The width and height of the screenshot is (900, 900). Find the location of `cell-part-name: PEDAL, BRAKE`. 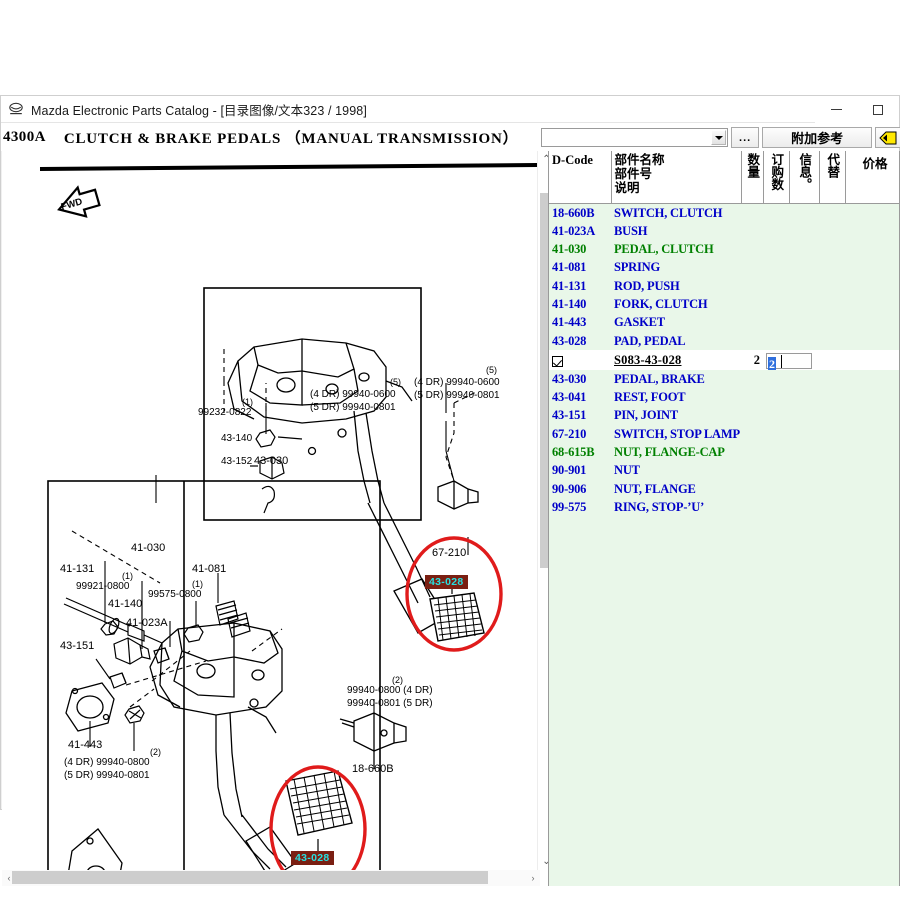

cell-part-name: PEDAL, BRAKE is located at coordinates (676, 379).